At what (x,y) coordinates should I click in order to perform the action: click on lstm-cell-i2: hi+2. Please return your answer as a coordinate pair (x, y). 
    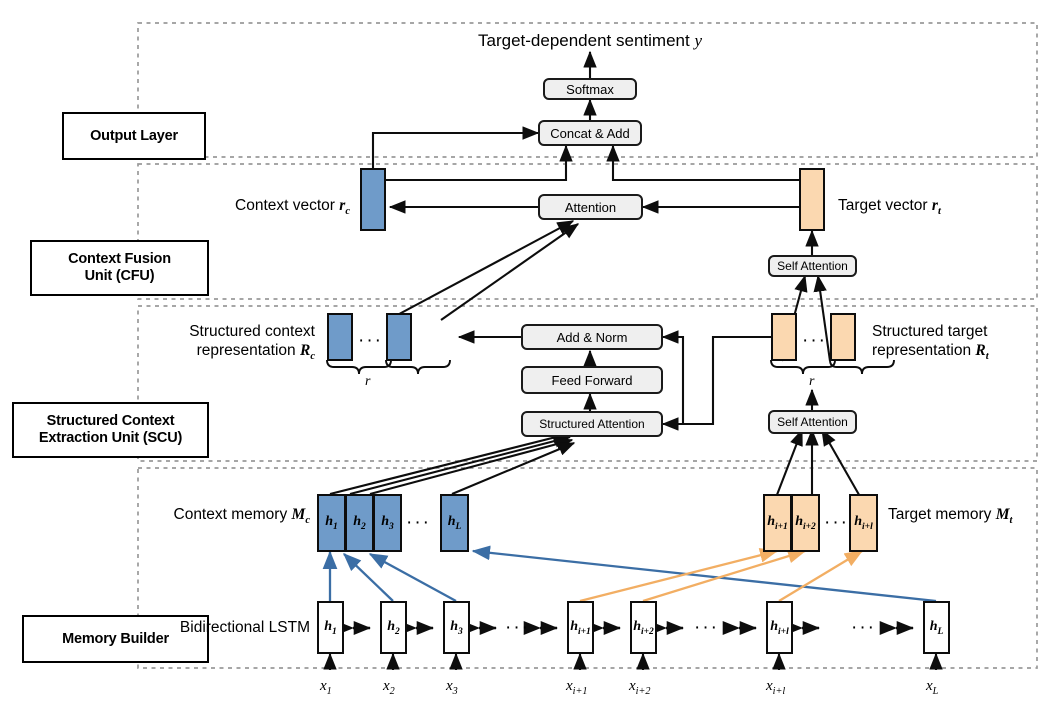
    Looking at the image, I should click on (643, 627).